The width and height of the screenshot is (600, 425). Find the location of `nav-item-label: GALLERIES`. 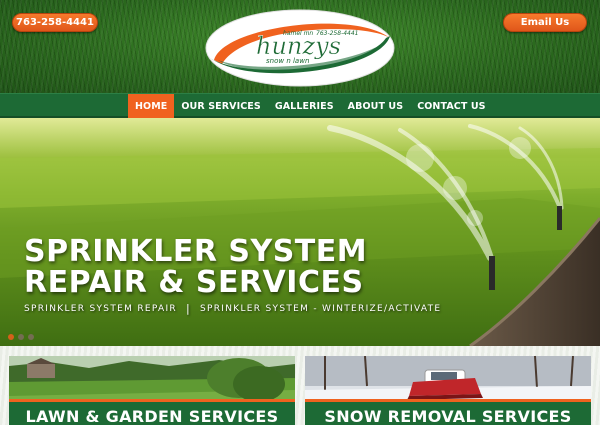

nav-item-label: GALLERIES is located at coordinates (304, 106).